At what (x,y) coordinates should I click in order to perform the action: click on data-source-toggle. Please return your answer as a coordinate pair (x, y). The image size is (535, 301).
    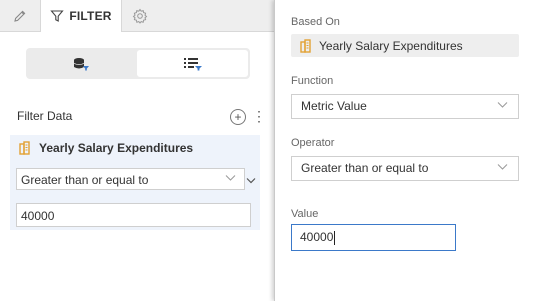
    Looking at the image, I should click on (81, 63).